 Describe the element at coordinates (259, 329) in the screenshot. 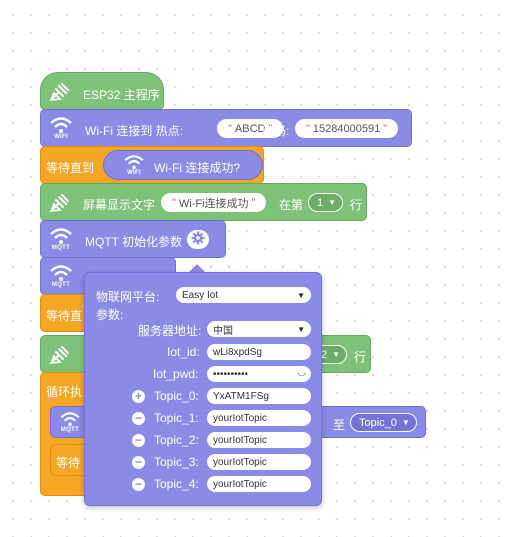

I see `server-address-select: 中国 ▼` at that location.